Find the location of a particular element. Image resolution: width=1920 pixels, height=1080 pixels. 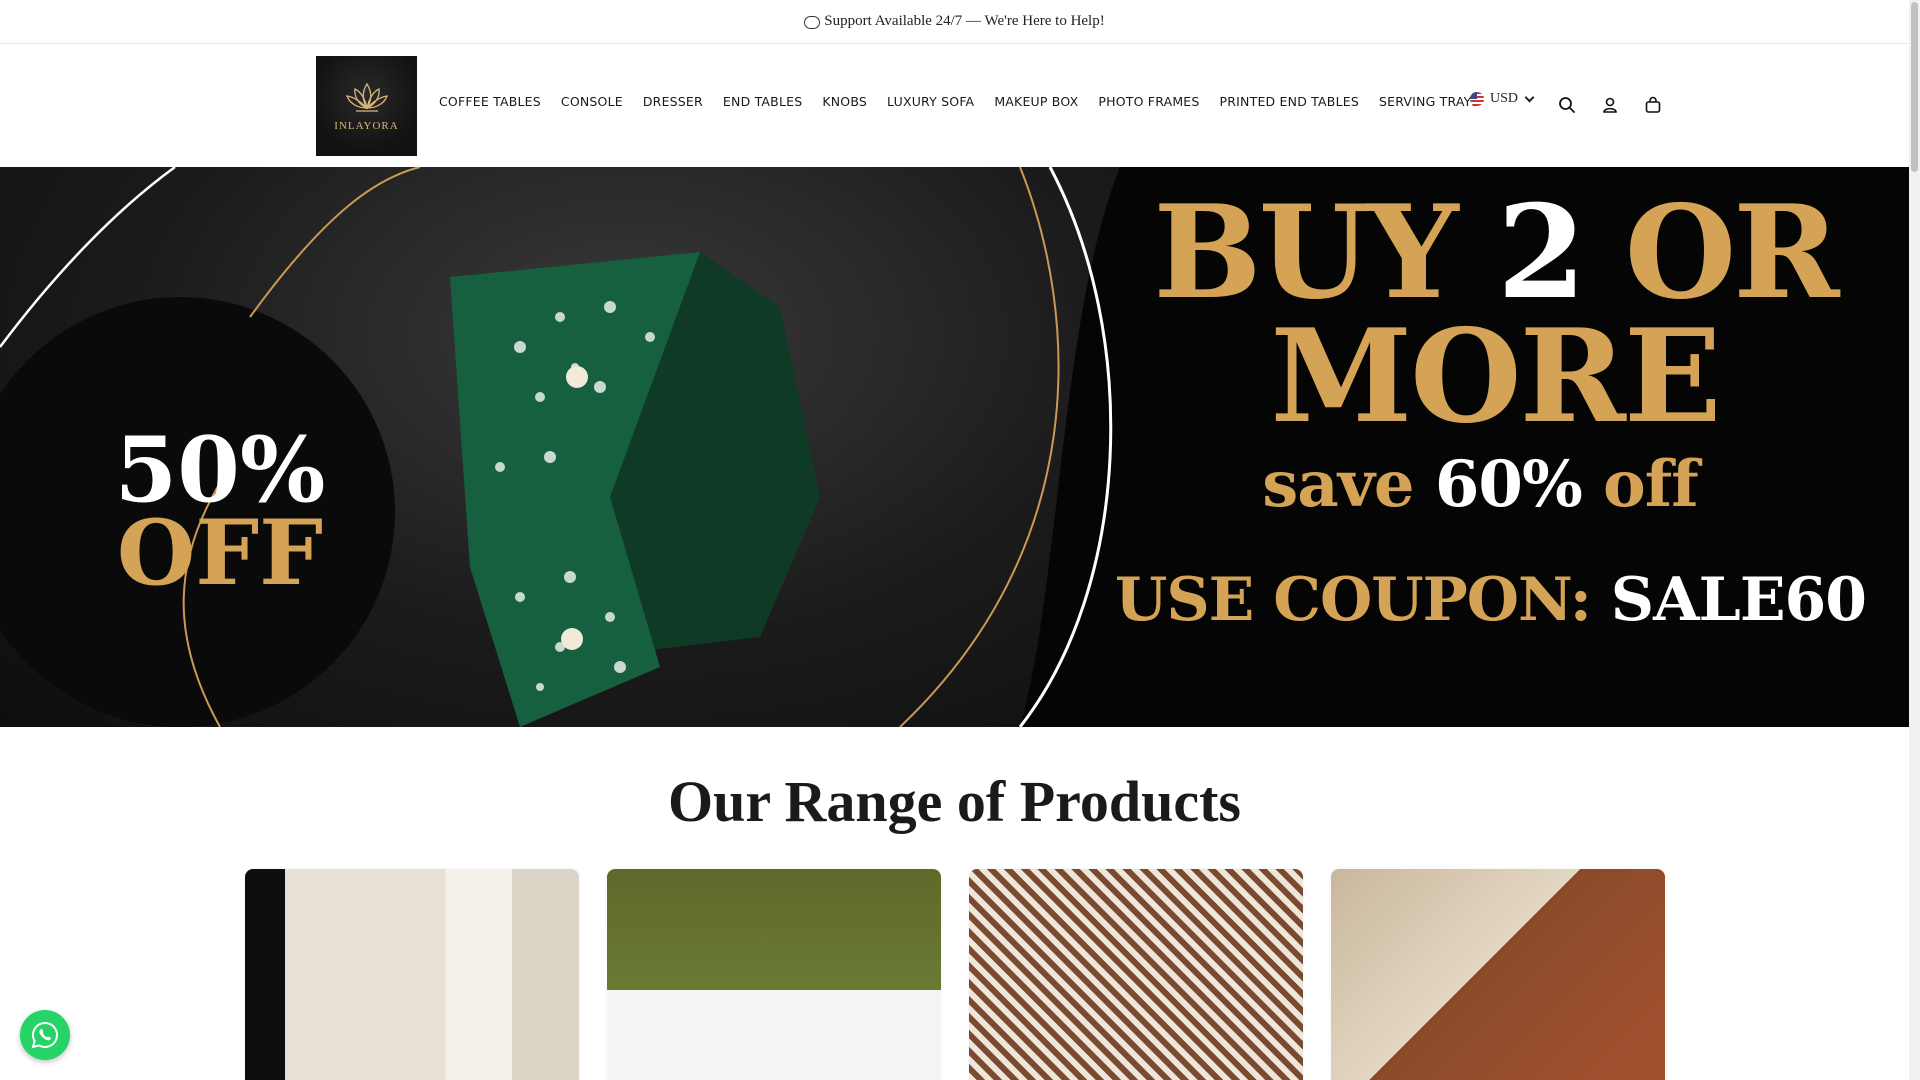

save-60-off-text: save 60% off is located at coordinates (1480, 484).